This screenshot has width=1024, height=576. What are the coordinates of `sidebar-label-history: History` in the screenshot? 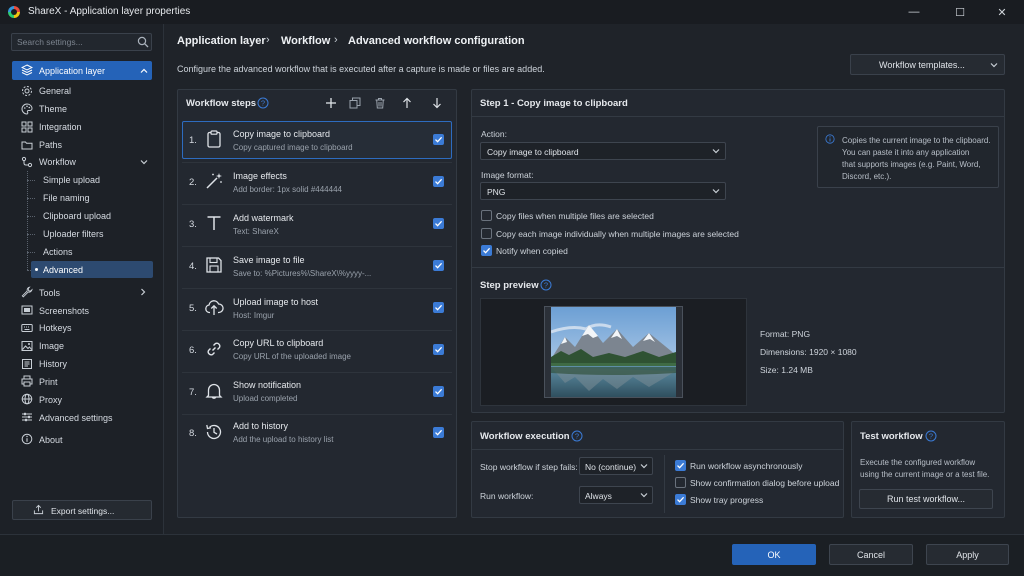 It's located at (53, 364).